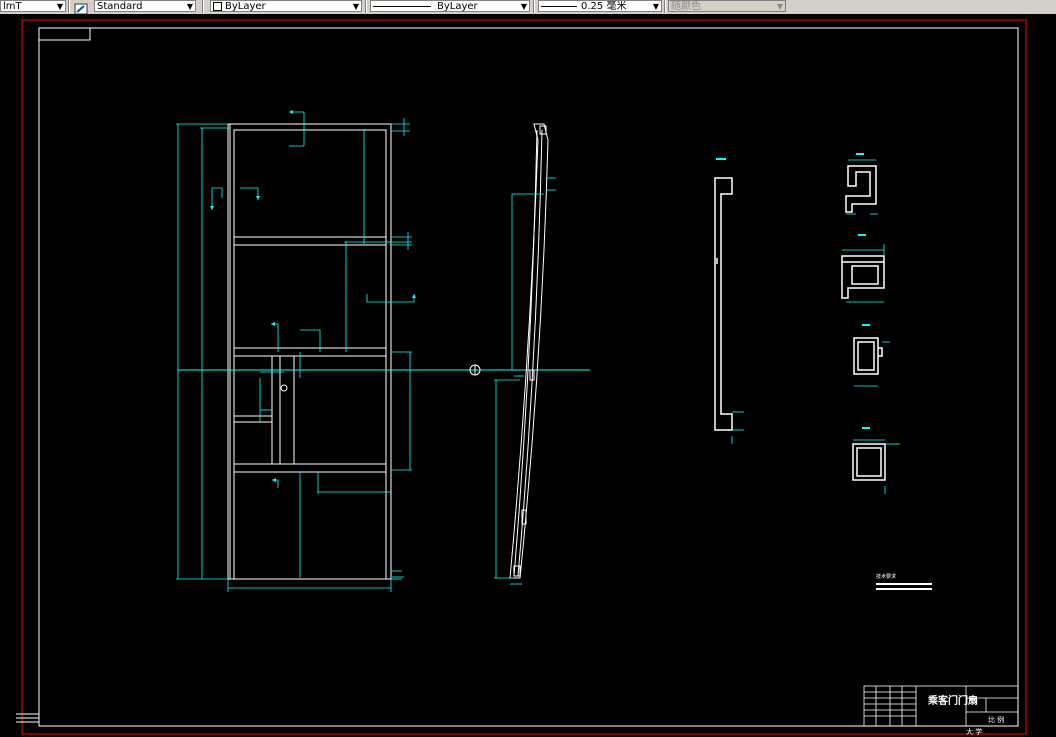 This screenshot has width=1056, height=737. I want to click on text-style-partial-dropdown: lmT ▼, so click(33, 6).